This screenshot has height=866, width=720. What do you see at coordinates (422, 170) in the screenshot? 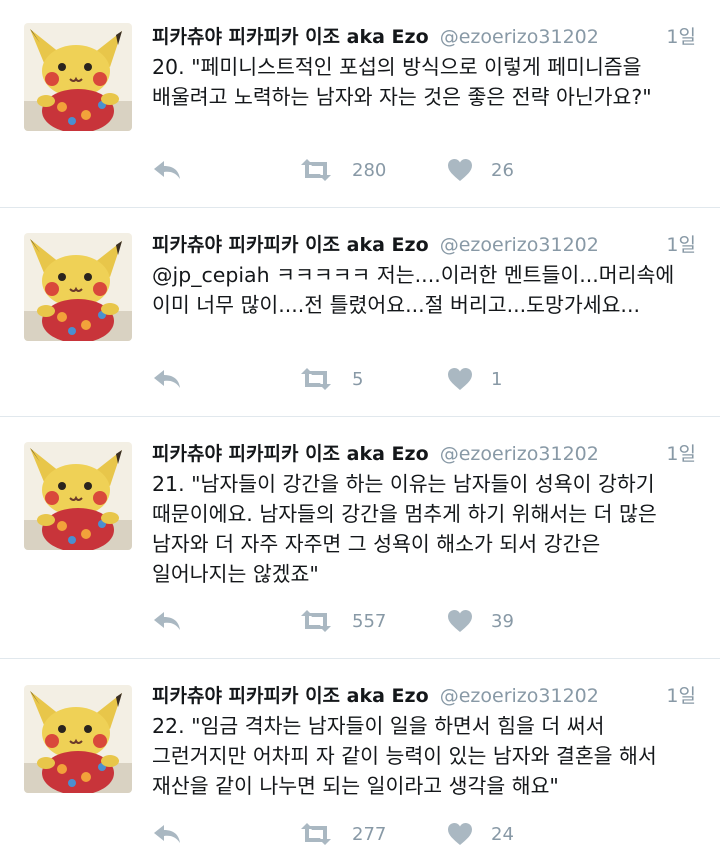
I see `tweet-actions: 280 26` at bounding box center [422, 170].